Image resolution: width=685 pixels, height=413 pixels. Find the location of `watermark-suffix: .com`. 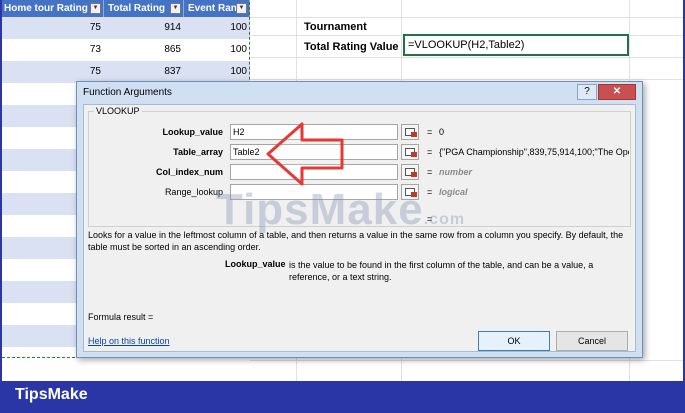

watermark-suffix: .com is located at coordinates (444, 219).